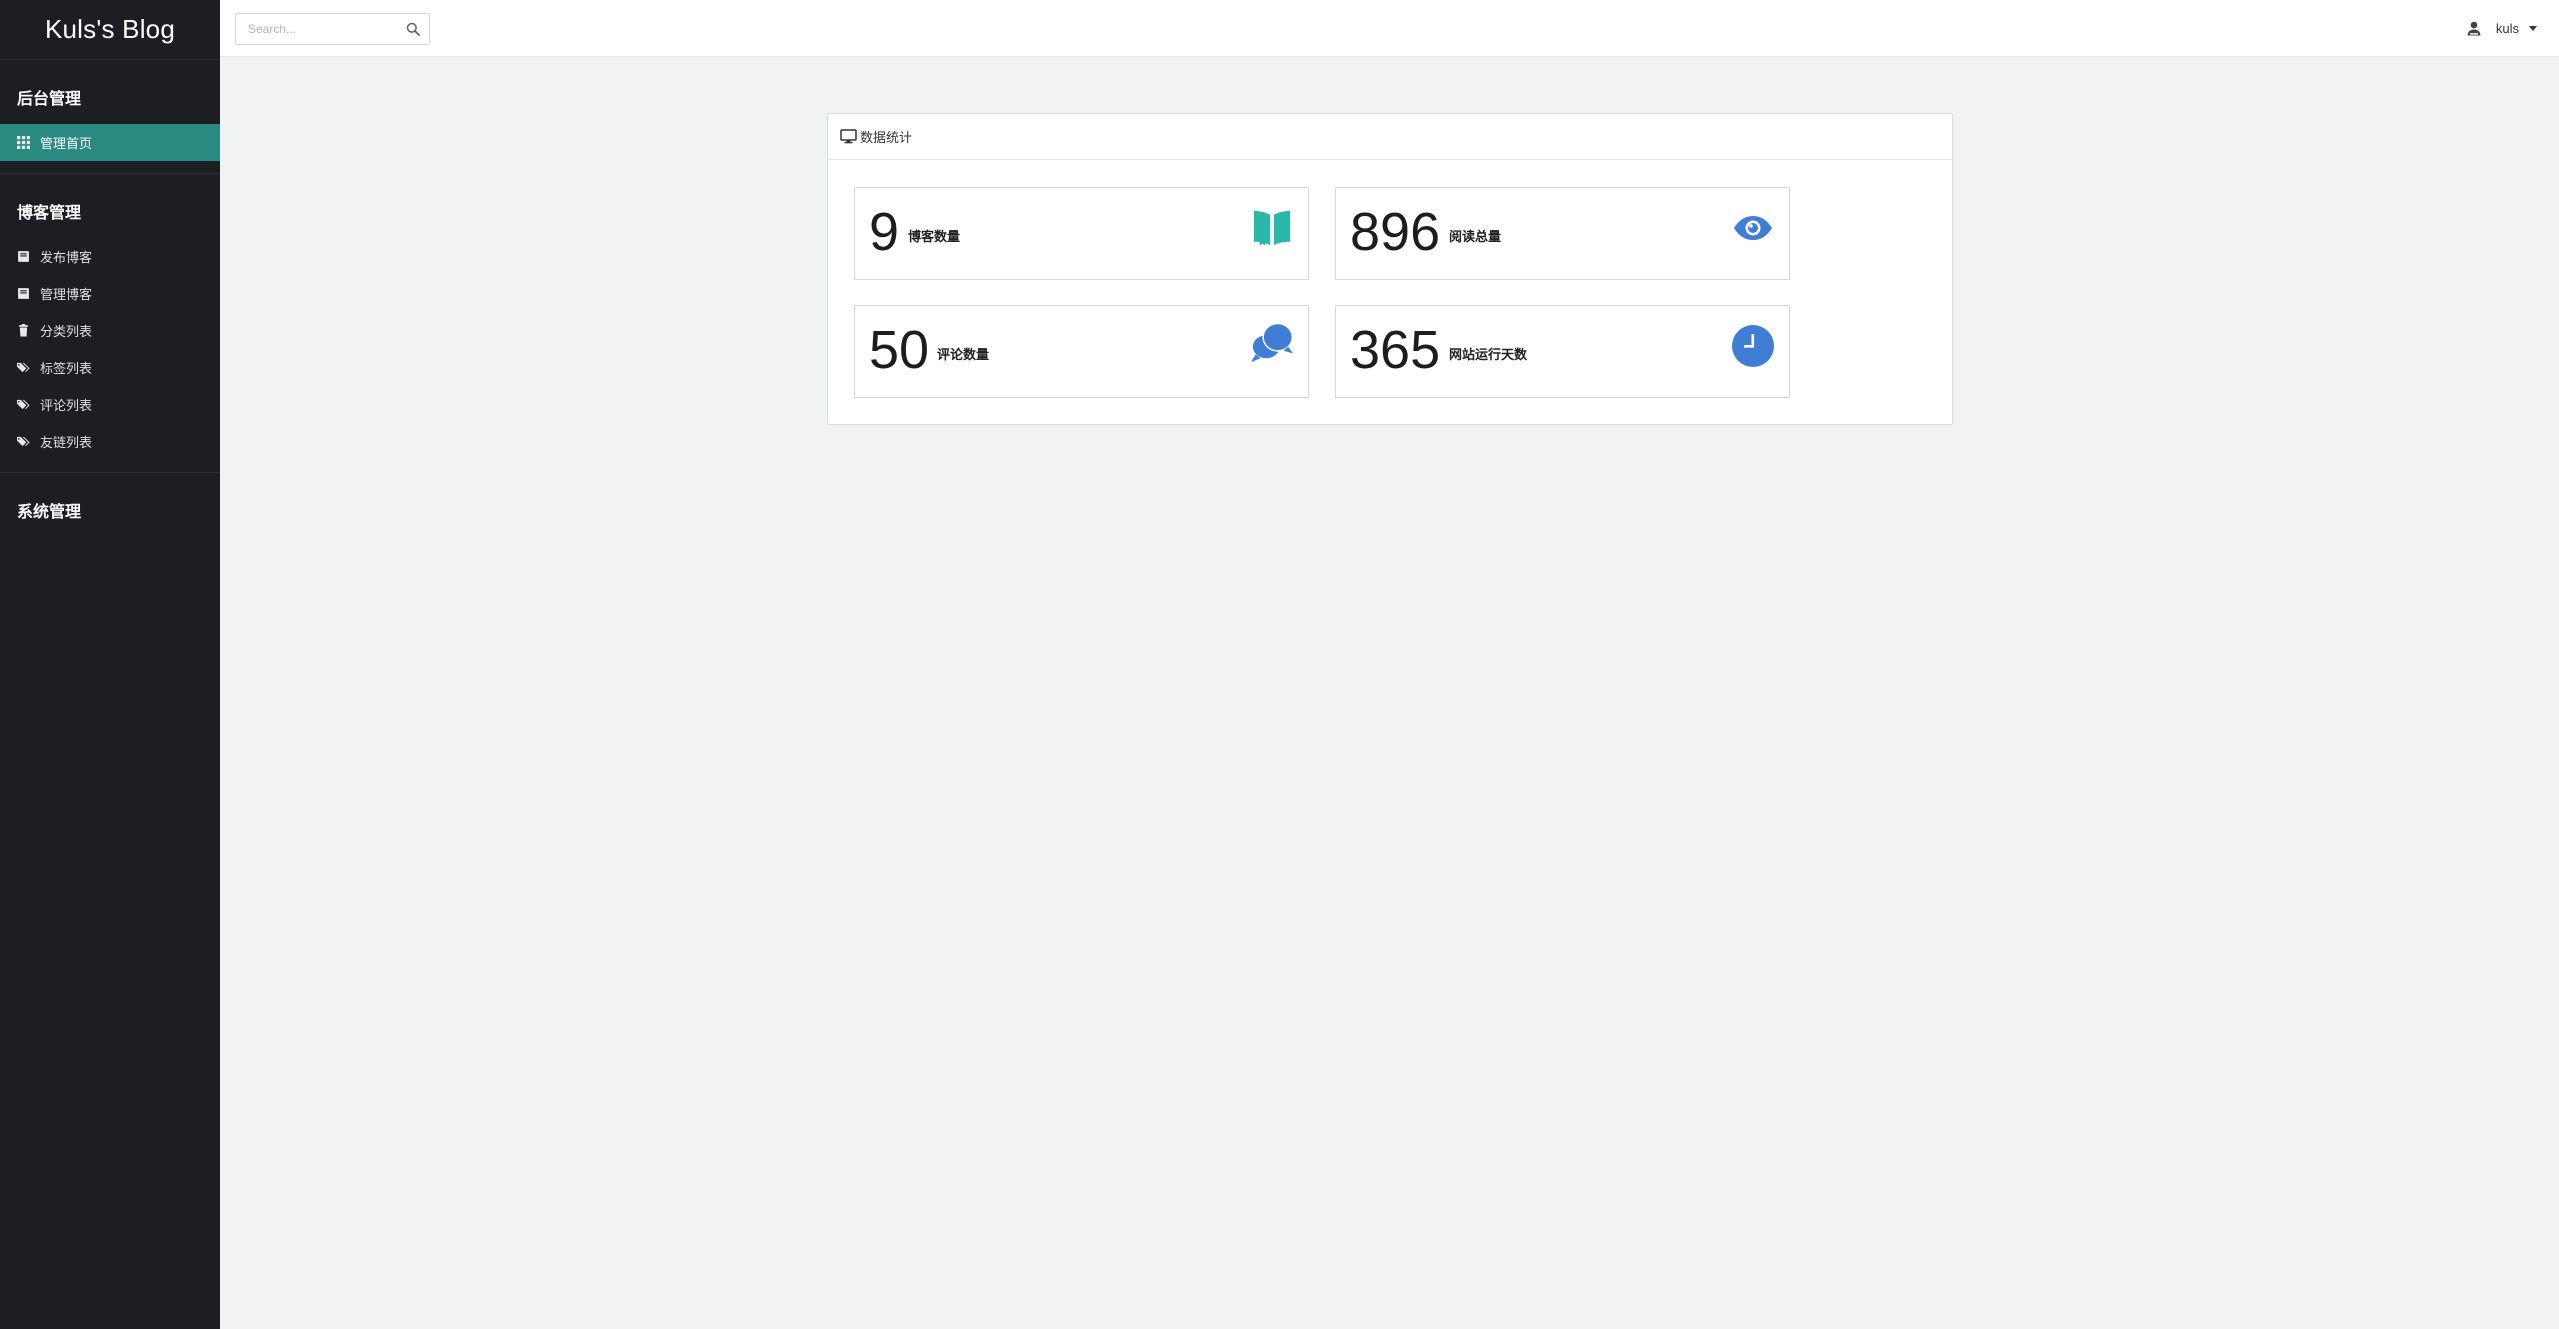  I want to click on sidebar-item-categories: 分类列表, so click(110, 330).